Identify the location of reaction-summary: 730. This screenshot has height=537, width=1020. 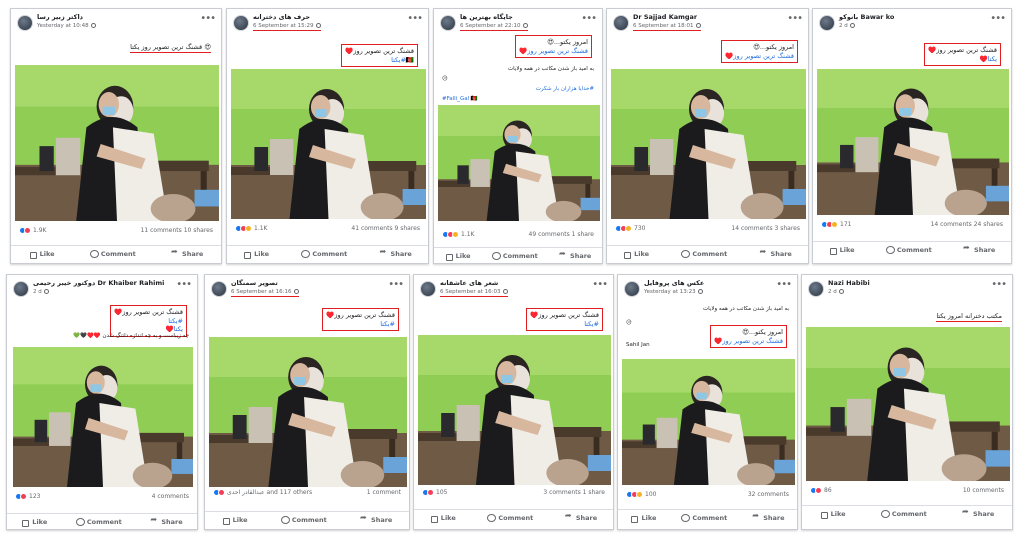
(630, 228).